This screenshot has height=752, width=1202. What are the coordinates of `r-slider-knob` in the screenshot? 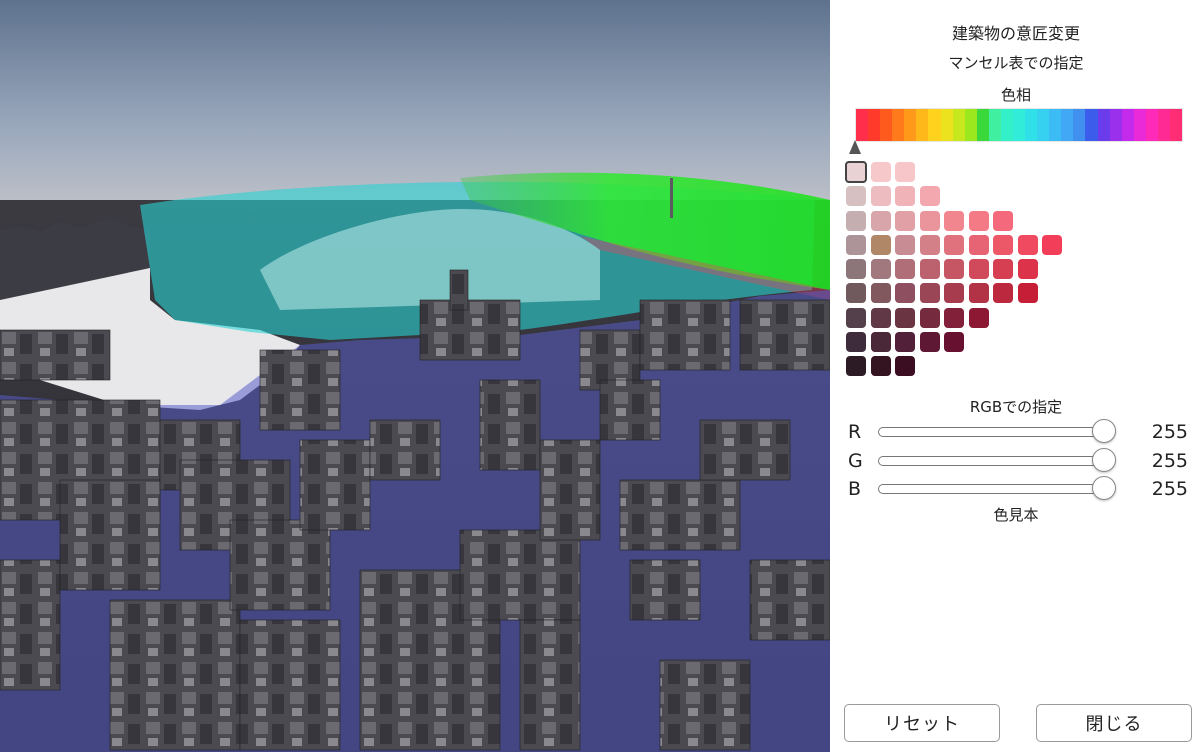 It's located at (1104, 431).